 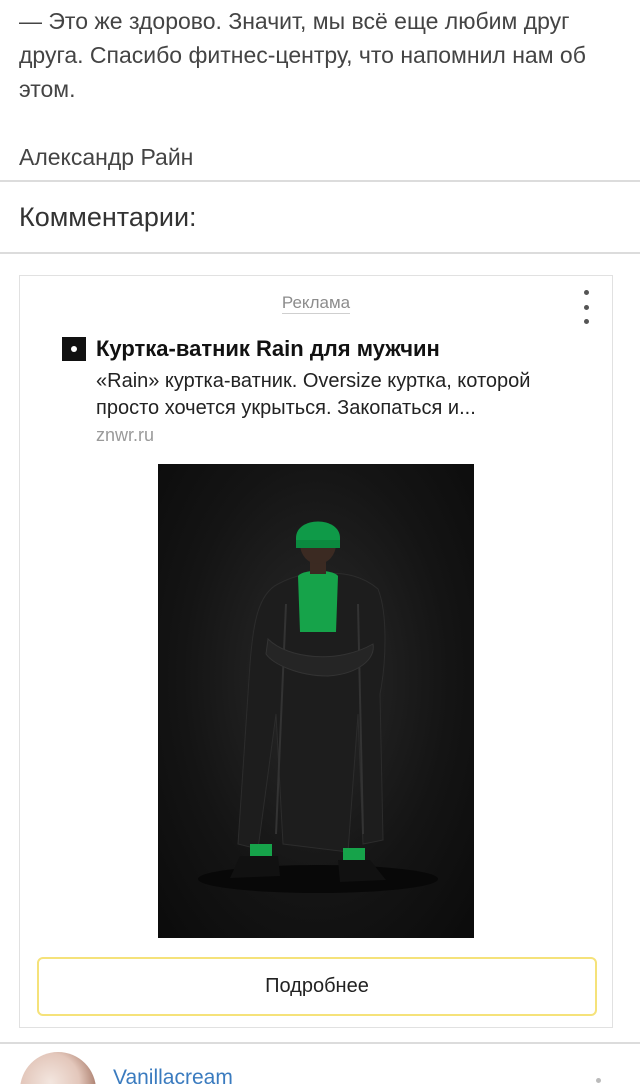 What do you see at coordinates (58, 1068) in the screenshot?
I see `avatar` at bounding box center [58, 1068].